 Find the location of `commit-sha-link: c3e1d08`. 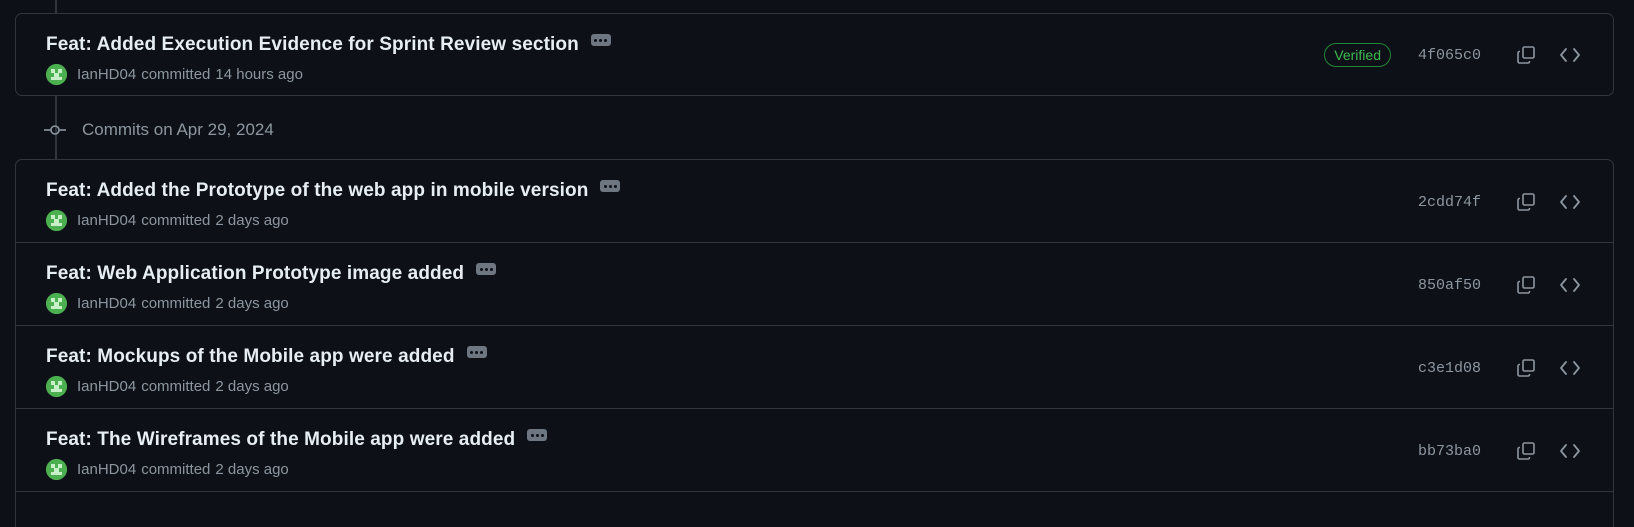

commit-sha-link: c3e1d08 is located at coordinates (1449, 368).